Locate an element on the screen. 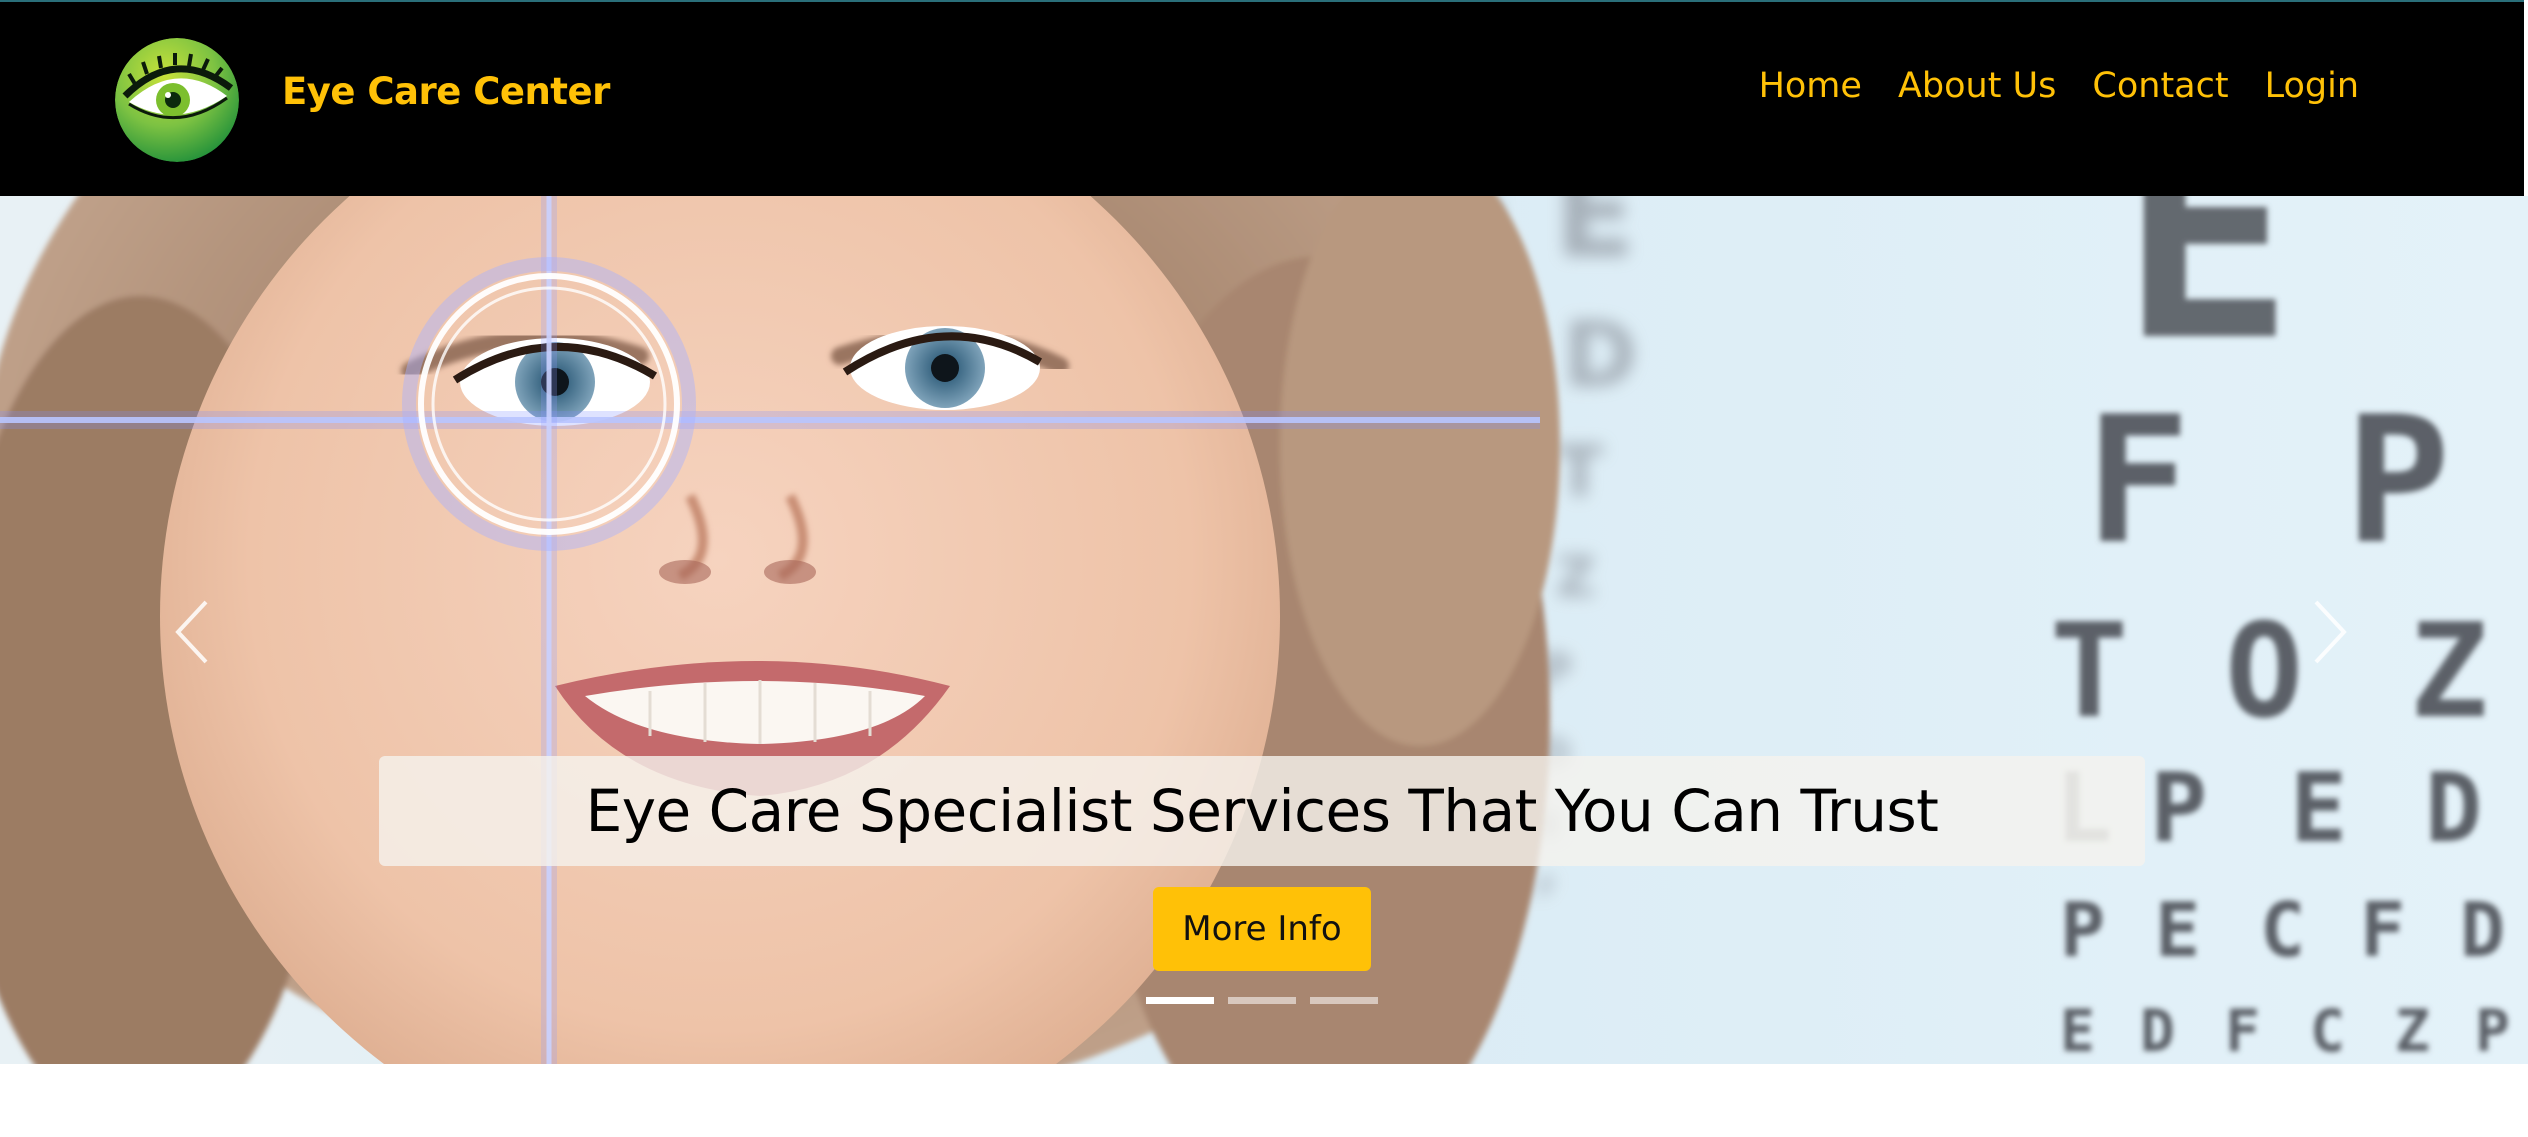 The width and height of the screenshot is (2528, 1137). carousel-next-button is located at coordinates (2330, 632).